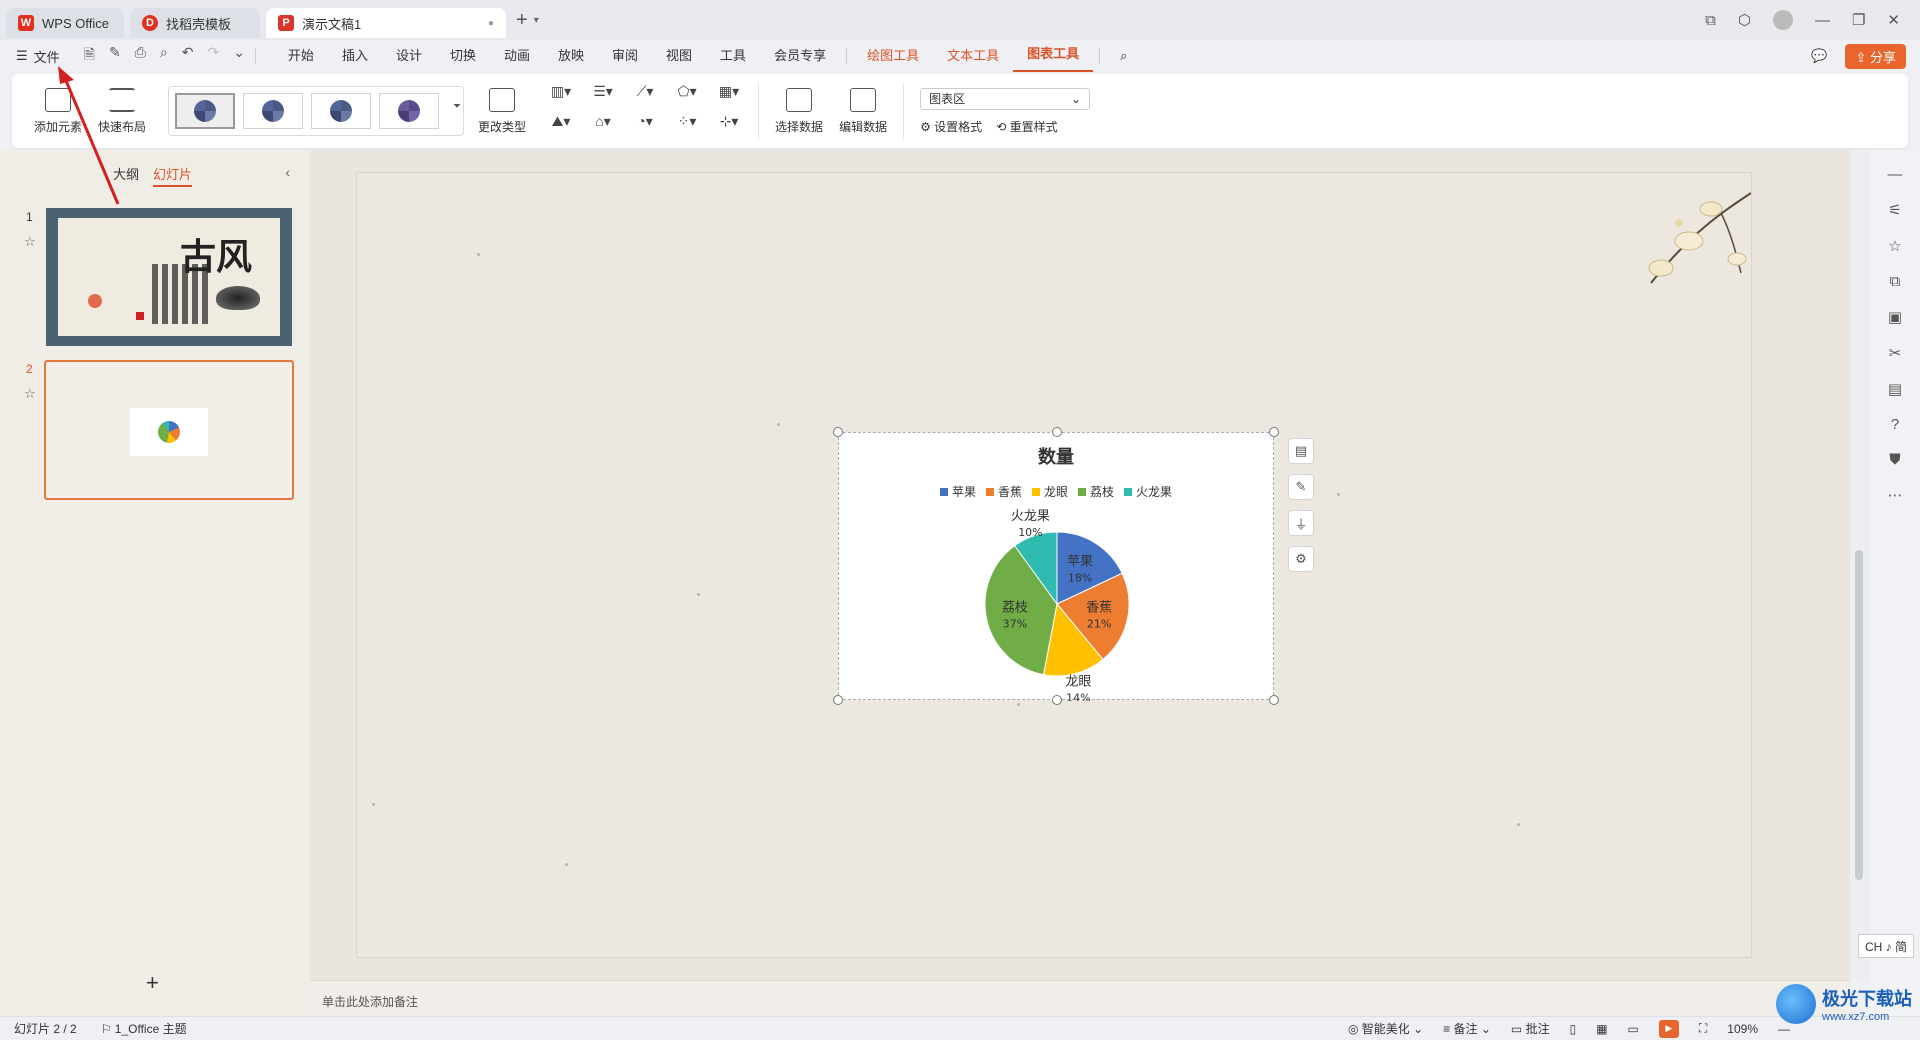 This screenshot has width=1920, height=1040. What do you see at coordinates (213, 56) in the screenshot?
I see `redo-icon: ↷` at bounding box center [213, 56].